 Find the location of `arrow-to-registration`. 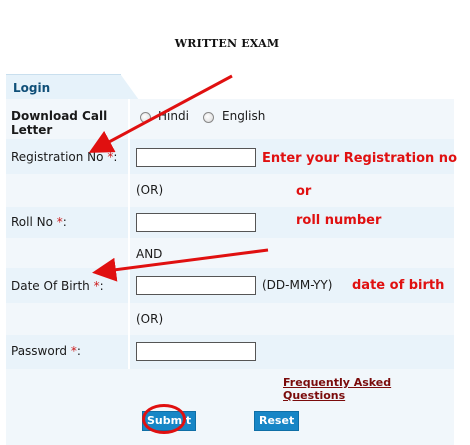

arrow-to-registration is located at coordinates (160, 113).